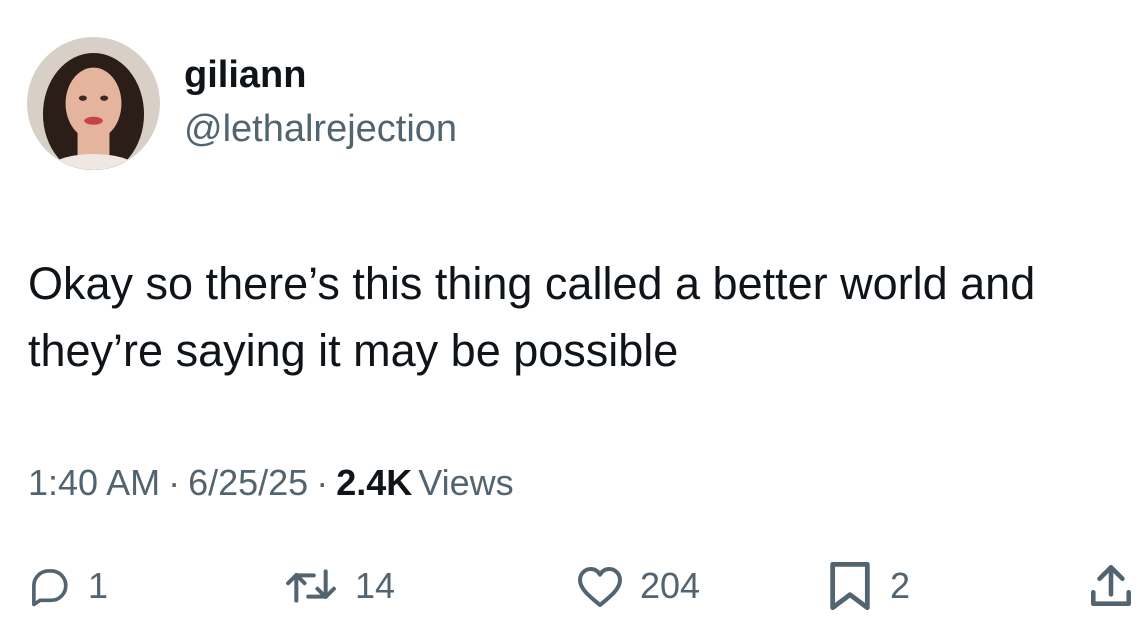 The height and width of the screenshot is (642, 1142). Describe the element at coordinates (94, 482) in the screenshot. I see `tweet-time: 1:40 AM` at that location.